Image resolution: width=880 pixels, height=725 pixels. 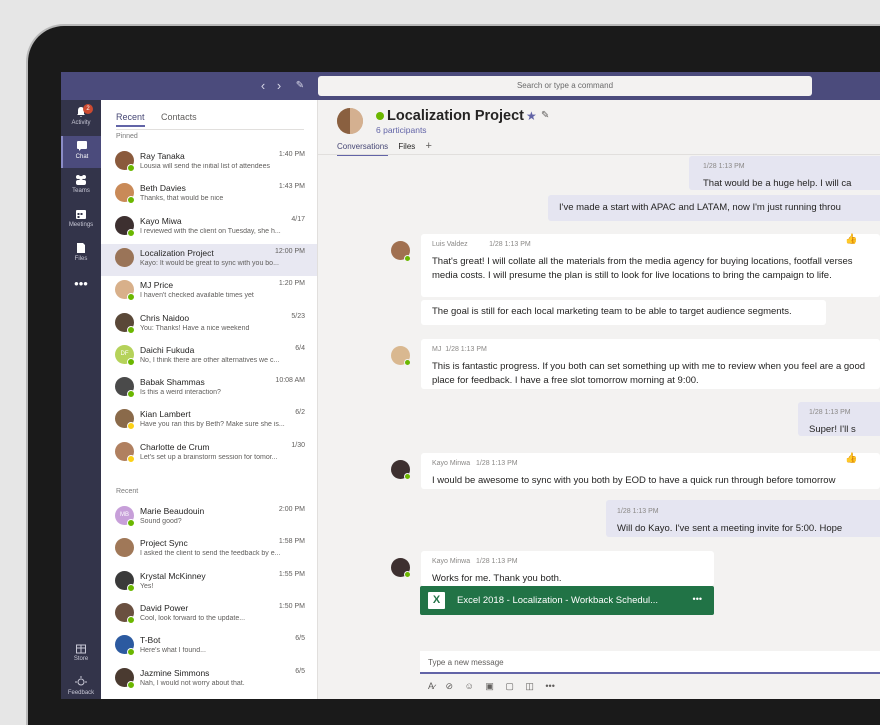 What do you see at coordinates (431, 686) in the screenshot?
I see `format-icon: A̷` at bounding box center [431, 686].